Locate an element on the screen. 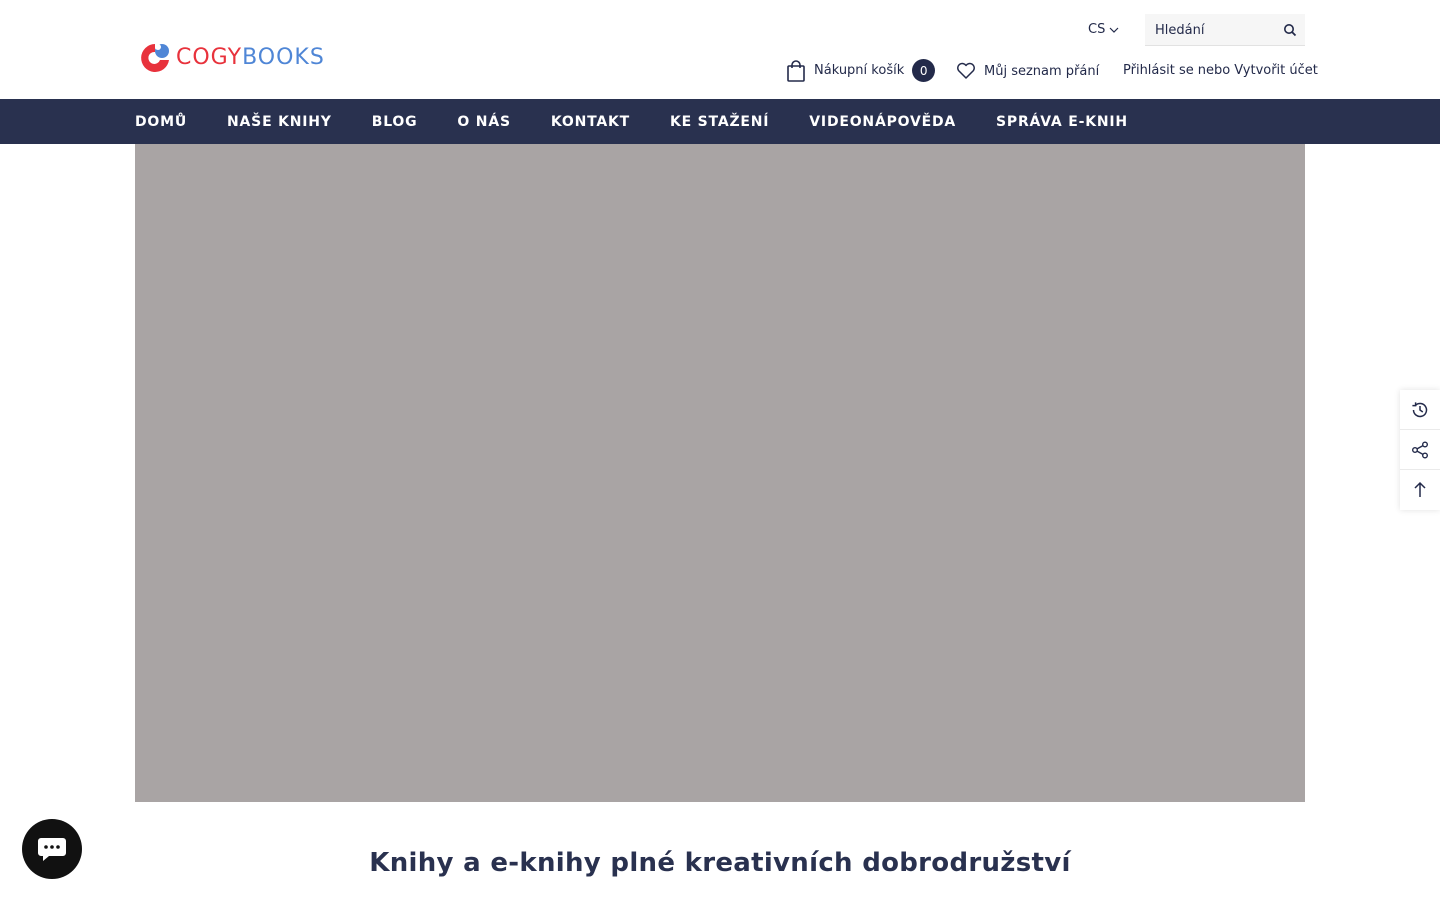 Image resolution: width=1440 pixels, height=900 pixels. share-button is located at coordinates (1420, 450).